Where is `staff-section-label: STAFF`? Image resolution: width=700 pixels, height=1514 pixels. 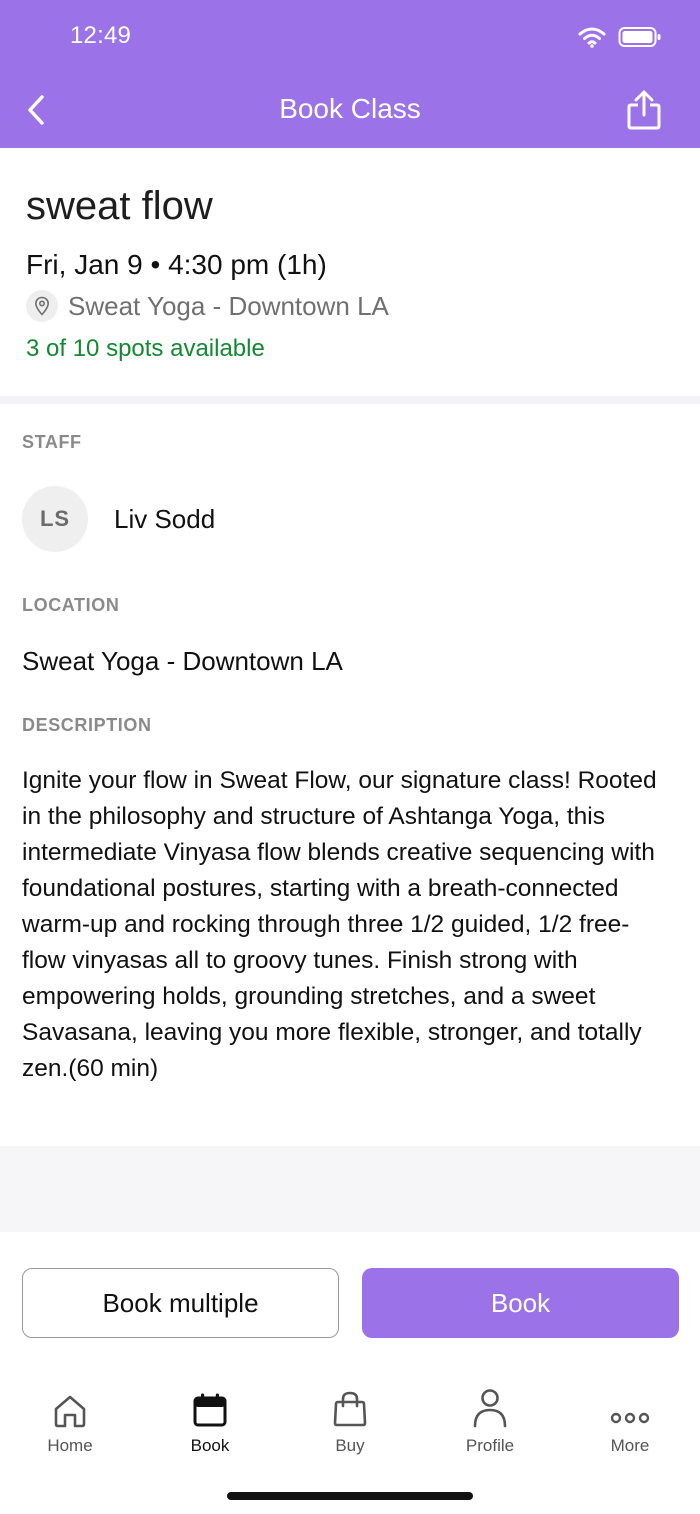 staff-section-label: STAFF is located at coordinates (52, 442).